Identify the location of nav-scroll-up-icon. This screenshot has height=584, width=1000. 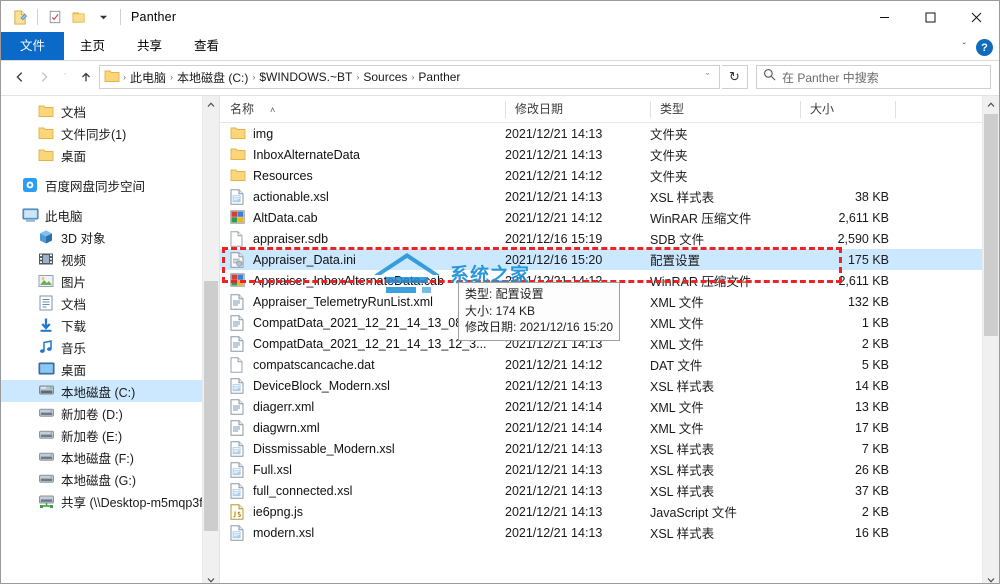
(211, 104).